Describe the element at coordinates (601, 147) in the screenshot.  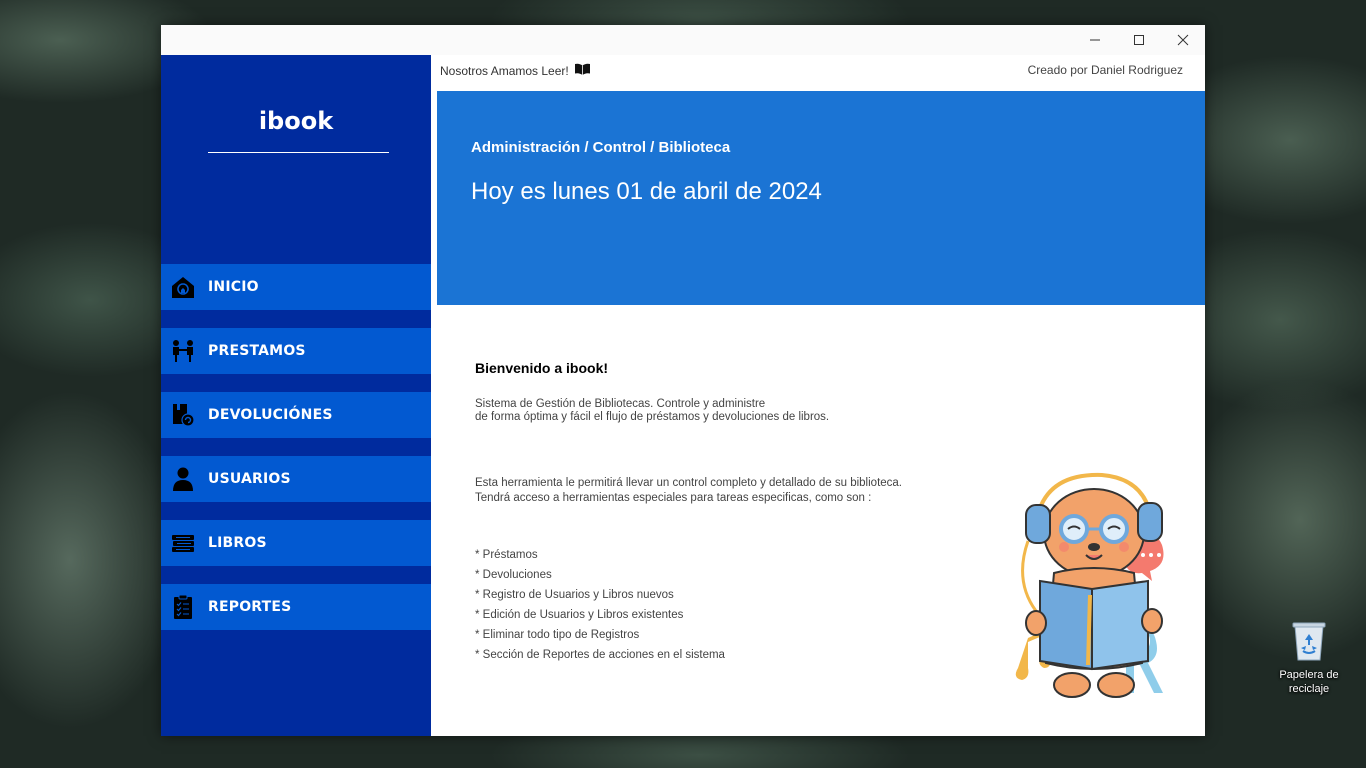
I see `breadcrumb: Administración / Control / Biblioteca` at that location.